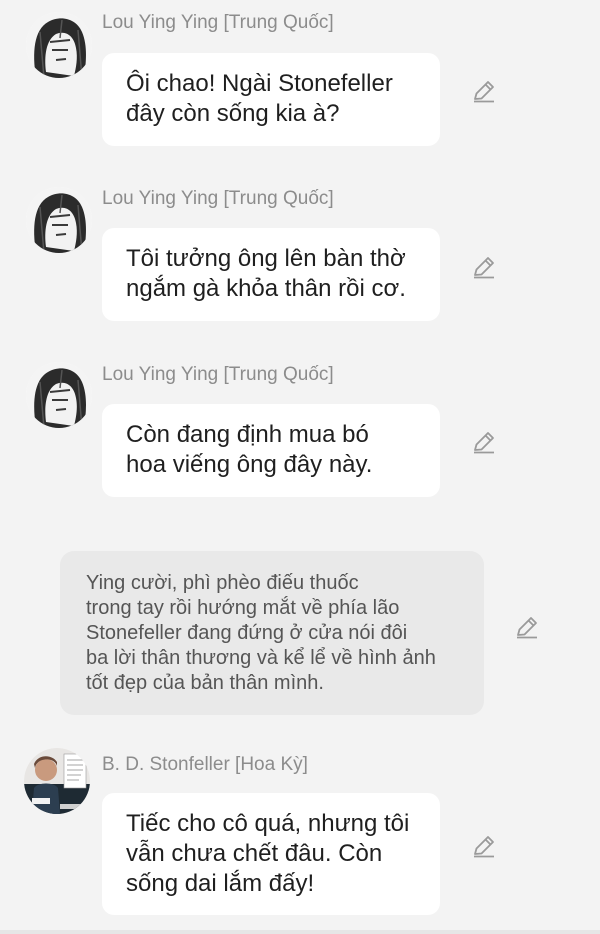 Image resolution: width=600 pixels, height=934 pixels. Describe the element at coordinates (233, 113) in the screenshot. I see `message-text: đây còn sống kia à?` at that location.